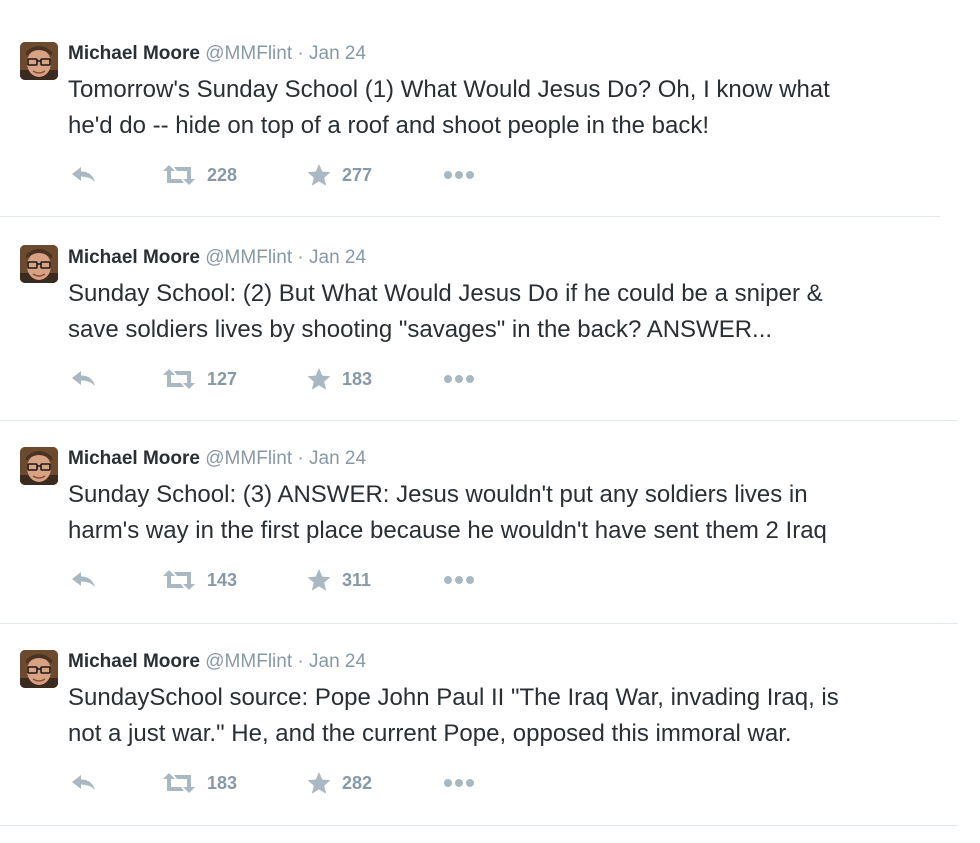  Describe the element at coordinates (479, 825) in the screenshot. I see `tweet-divider` at that location.